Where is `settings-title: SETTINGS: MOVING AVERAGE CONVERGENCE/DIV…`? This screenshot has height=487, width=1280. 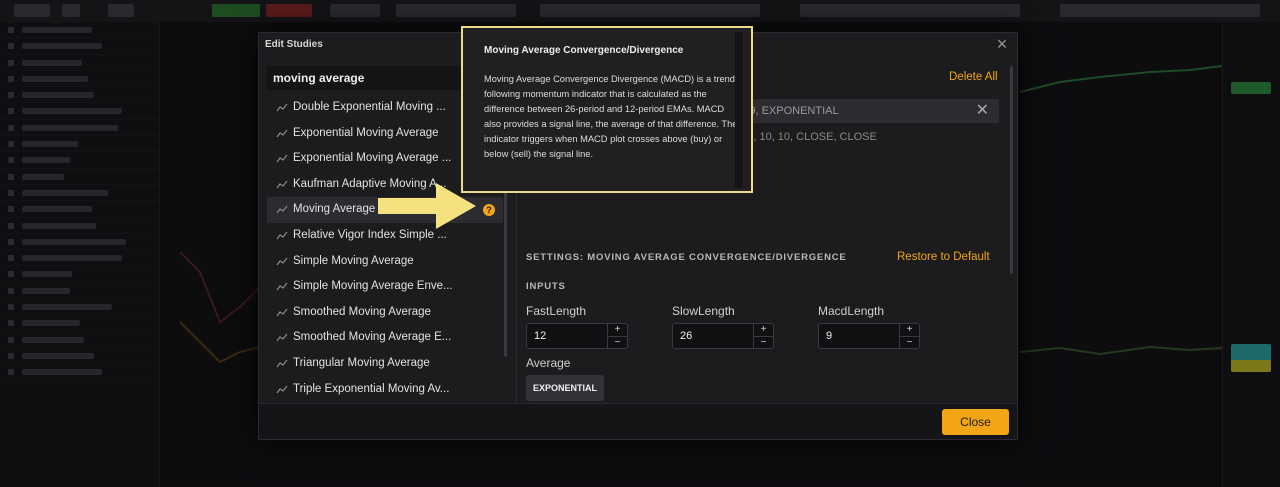 settings-title: SETTINGS: MOVING AVERAGE CONVERGENCE/DIV… is located at coordinates (686, 257).